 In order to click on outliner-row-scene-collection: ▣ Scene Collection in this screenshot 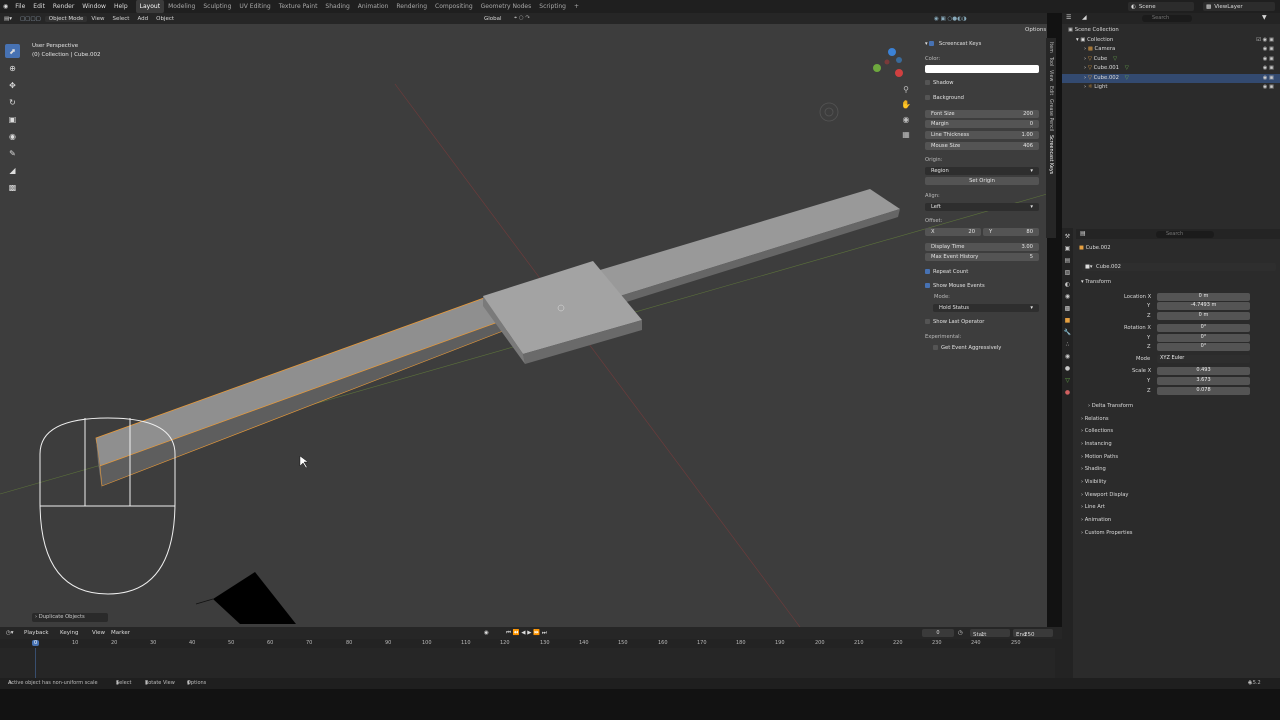, I will do `click(1171, 31)`.